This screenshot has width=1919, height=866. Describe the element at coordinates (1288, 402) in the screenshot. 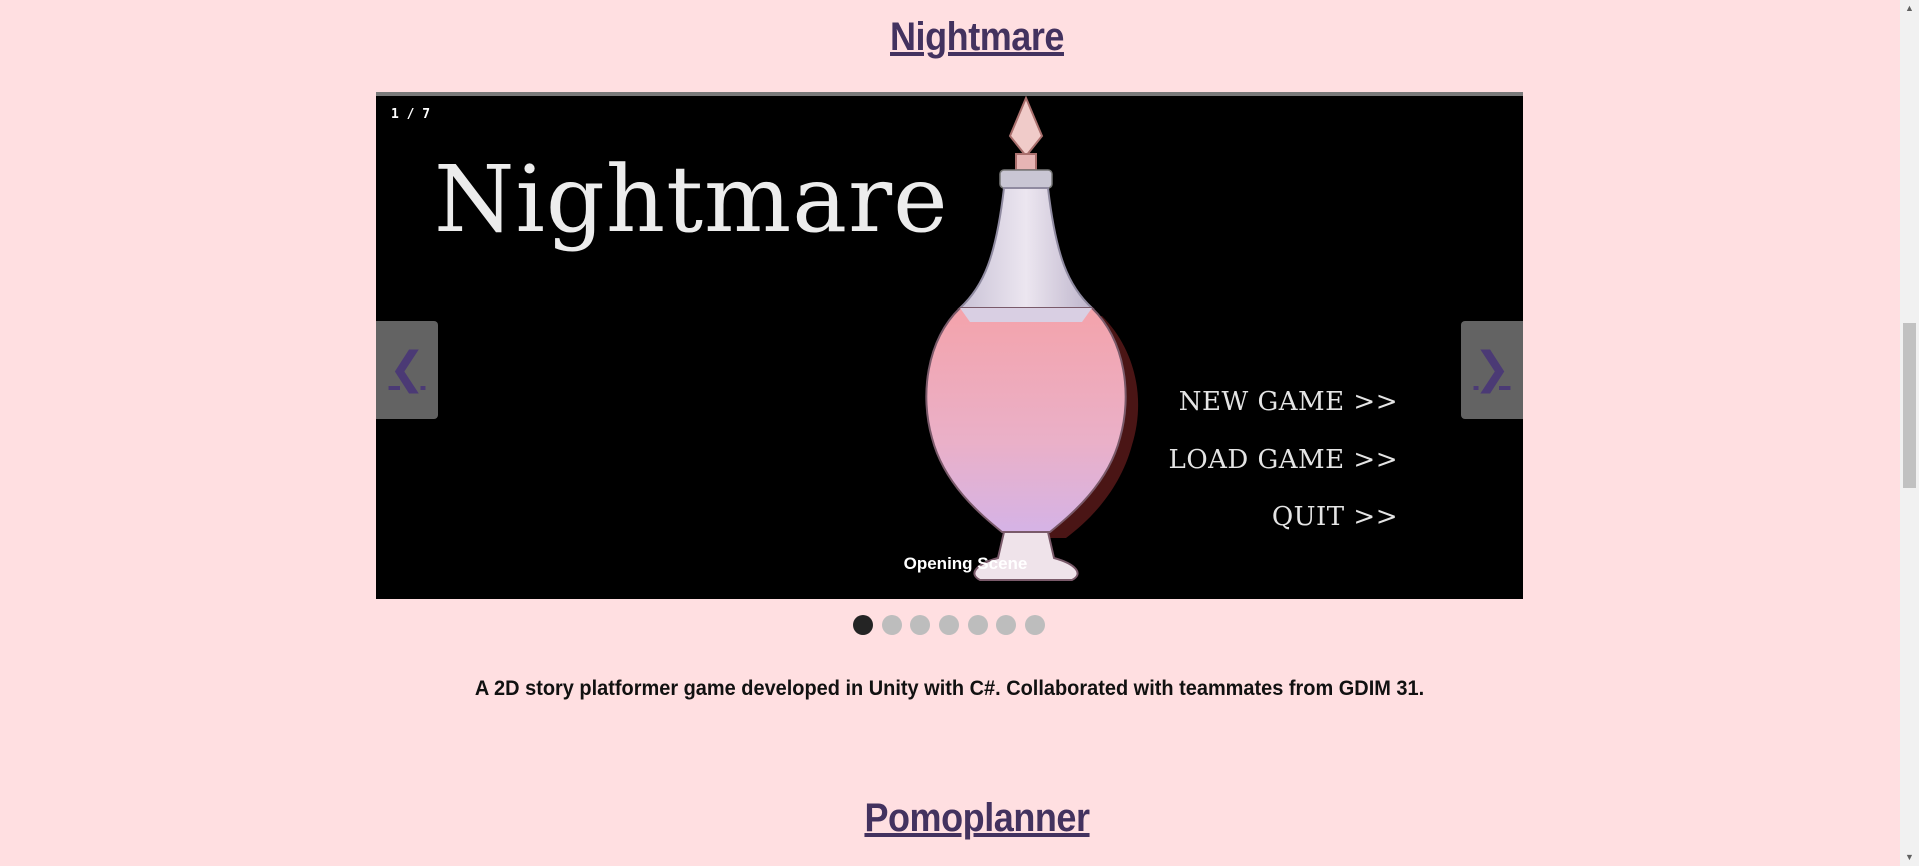

I see `game-menu-new-game: NEW GAME >>` at that location.